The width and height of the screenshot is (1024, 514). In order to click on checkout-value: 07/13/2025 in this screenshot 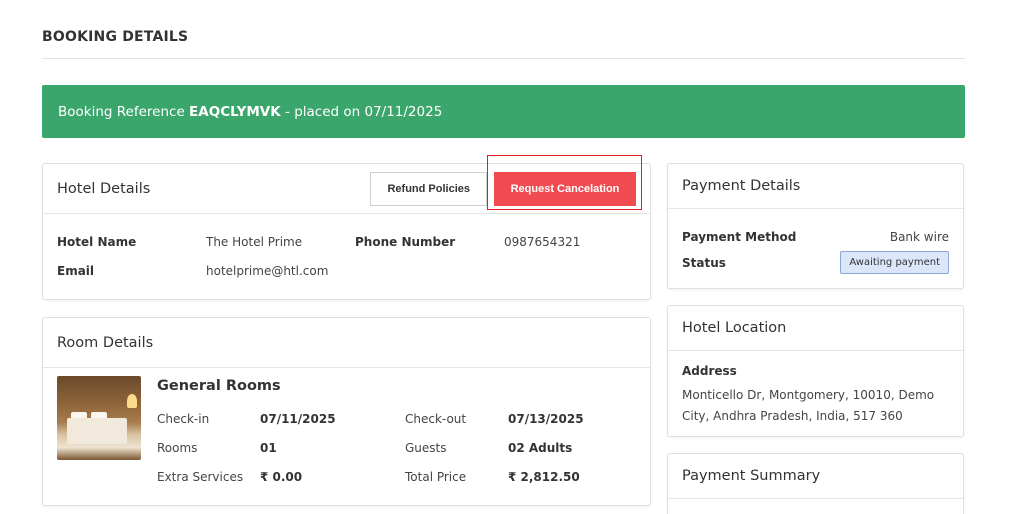, I will do `click(546, 419)`.